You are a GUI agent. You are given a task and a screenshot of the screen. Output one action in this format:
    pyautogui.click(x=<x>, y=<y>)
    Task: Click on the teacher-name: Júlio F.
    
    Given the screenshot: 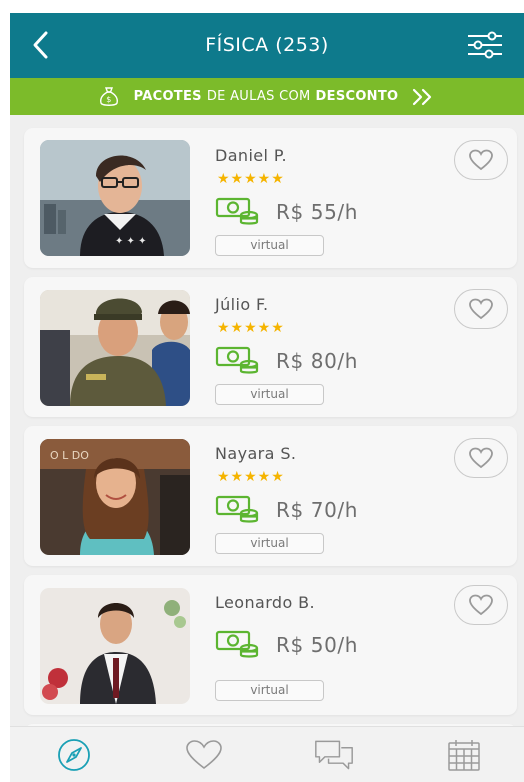 What is the action you would take?
    pyautogui.click(x=242, y=304)
    